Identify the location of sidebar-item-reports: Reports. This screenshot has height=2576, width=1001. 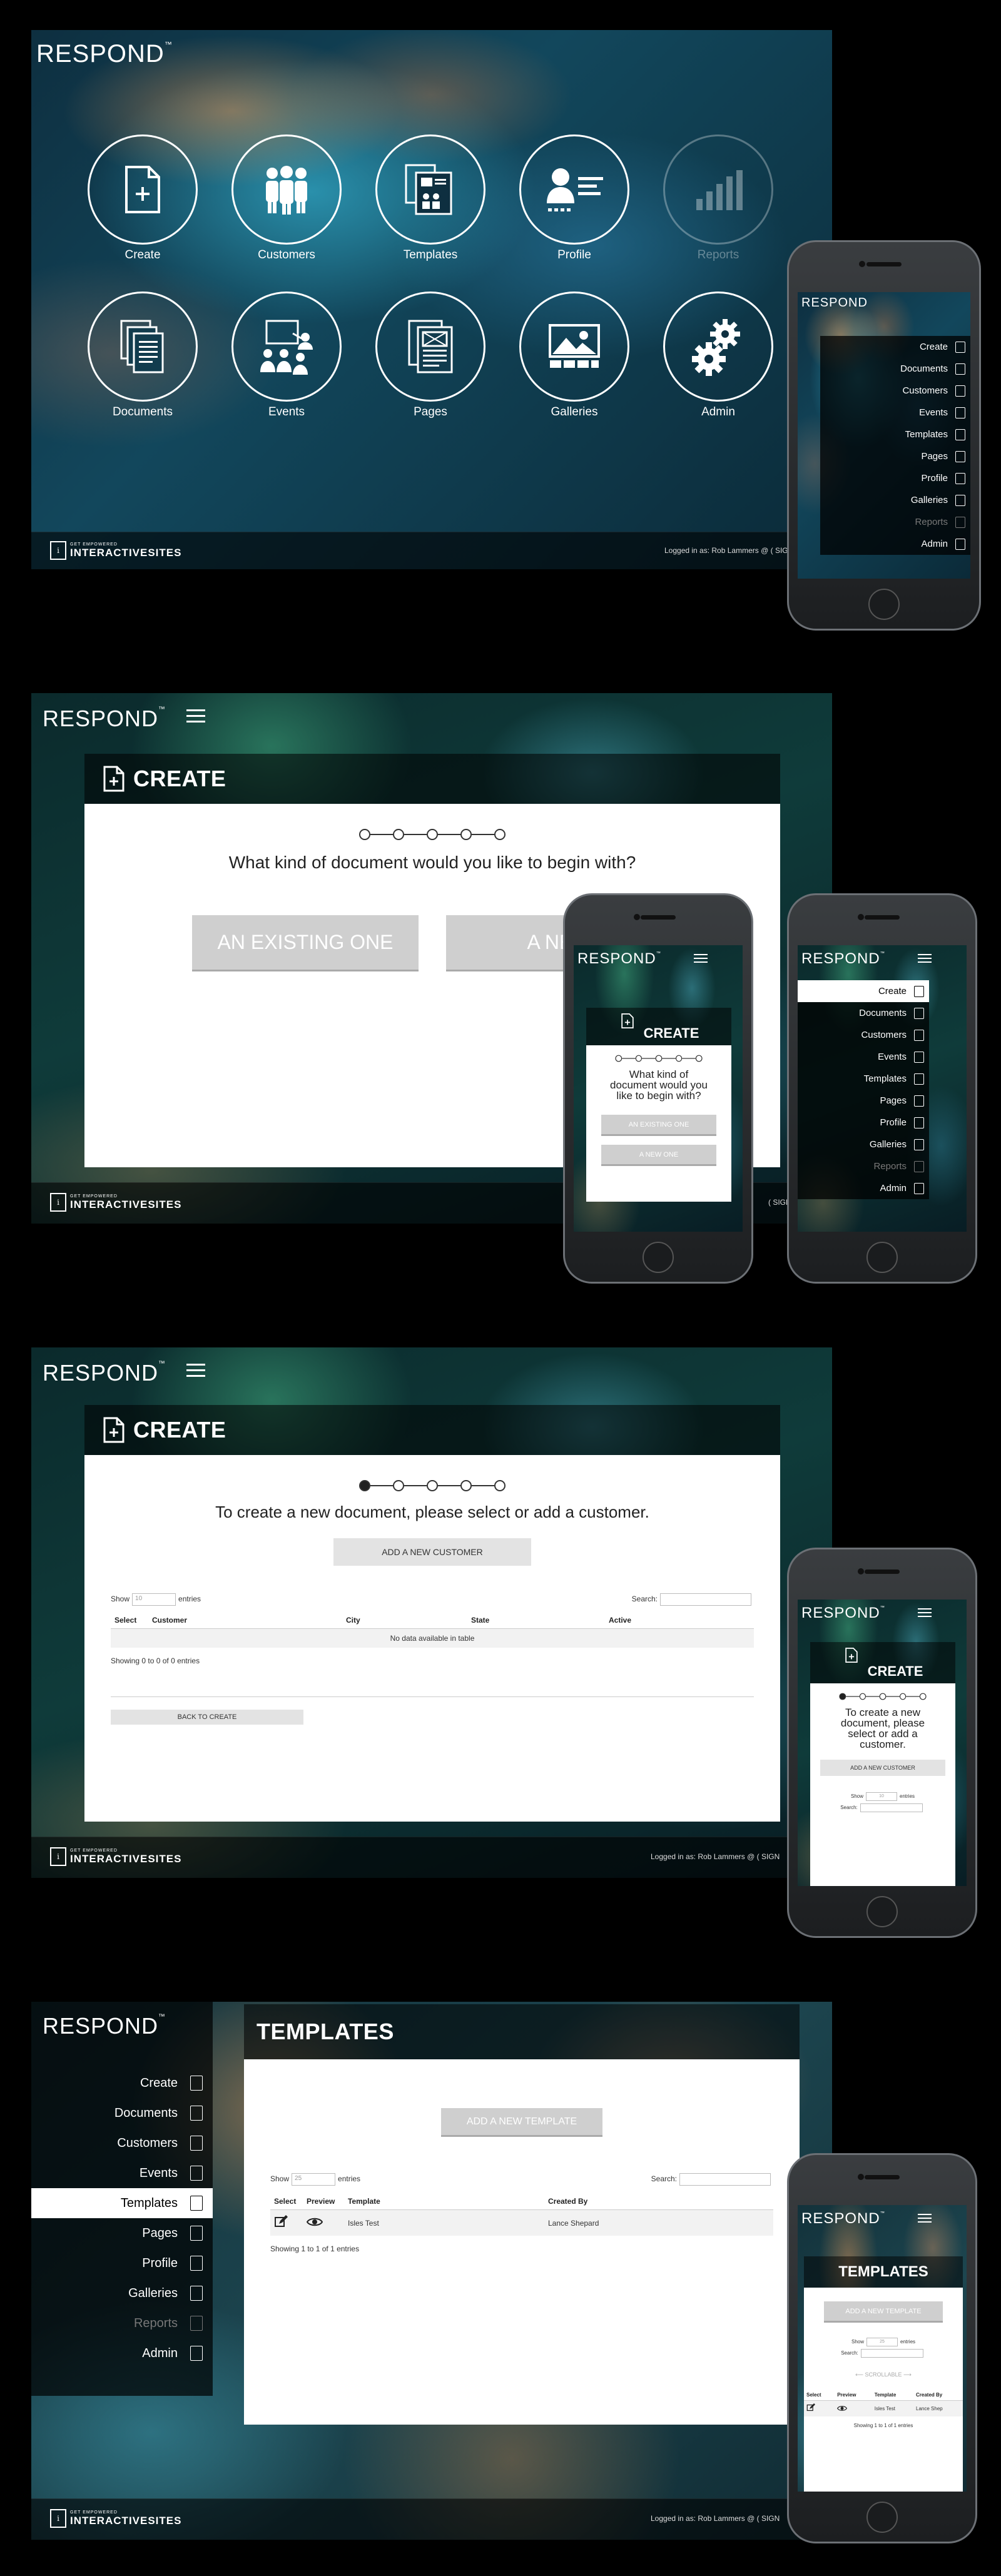
(122, 2323).